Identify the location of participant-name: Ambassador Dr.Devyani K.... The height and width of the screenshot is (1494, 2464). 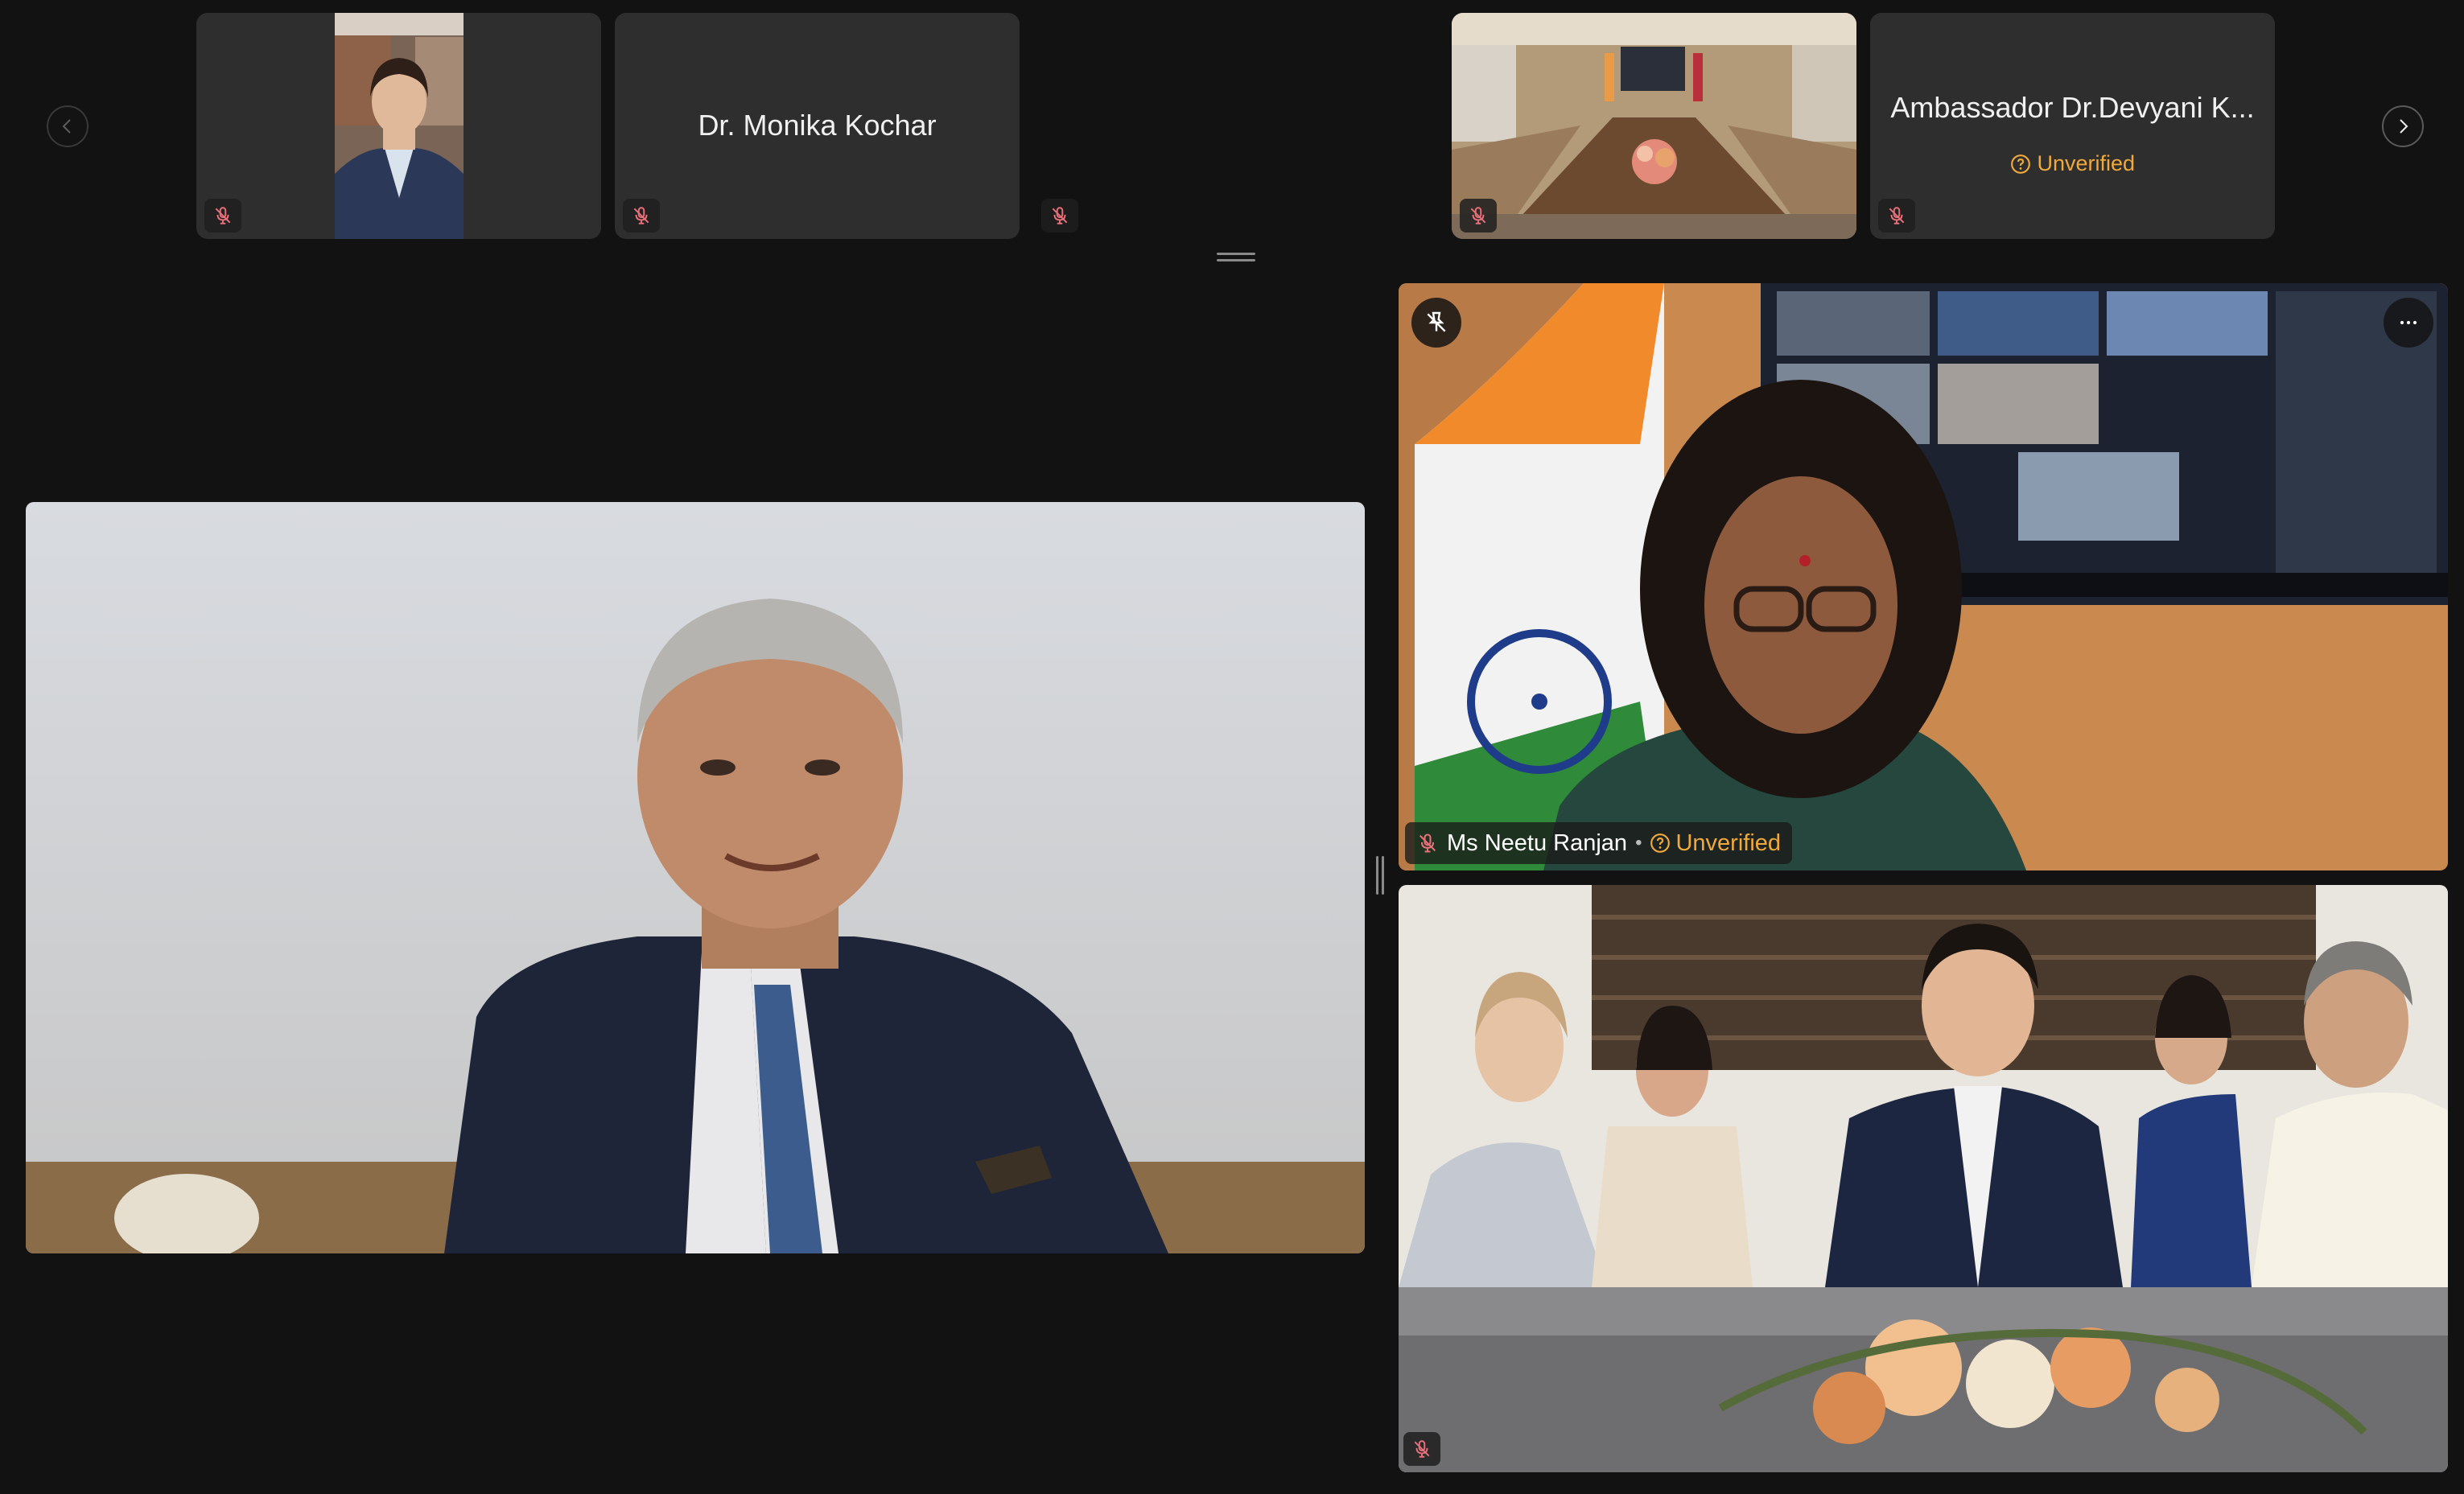
(2072, 107).